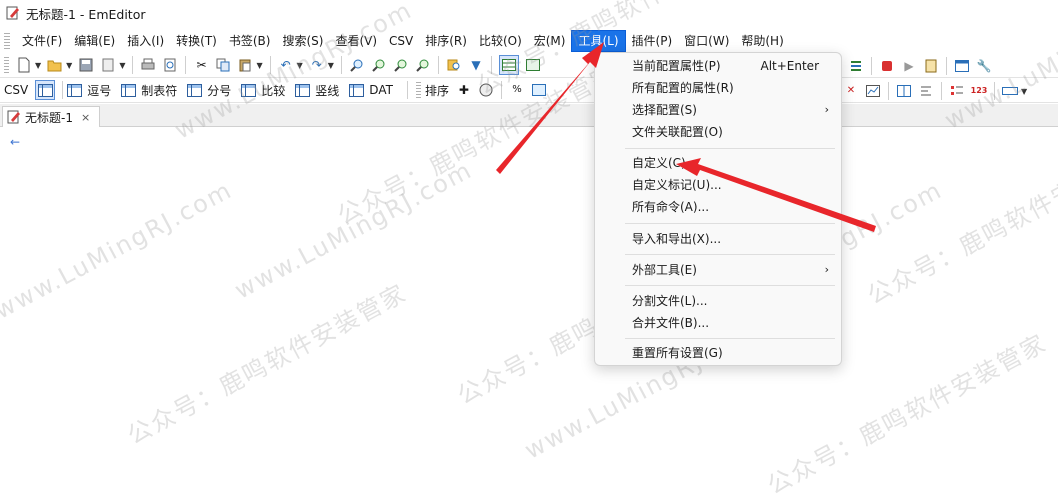 The width and height of the screenshot is (1058, 501). What do you see at coordinates (887, 66) in the screenshot?
I see `stop-record-icon` at bounding box center [887, 66].